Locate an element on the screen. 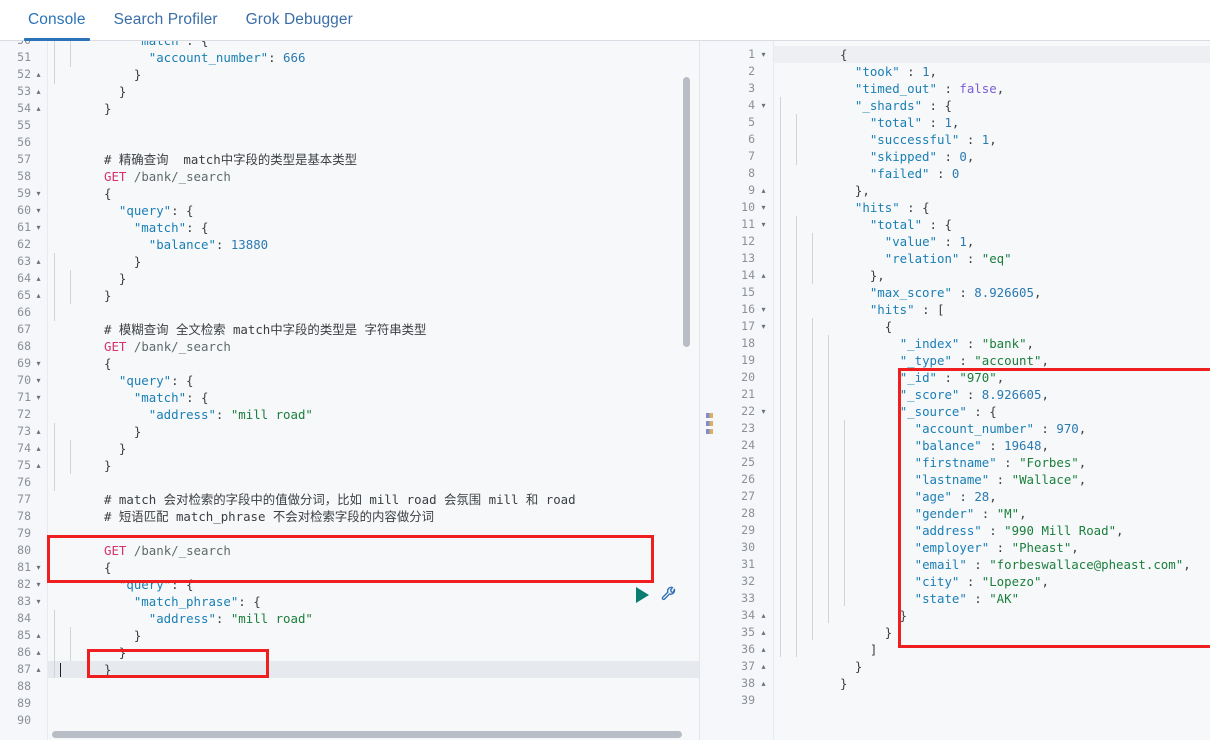 The width and height of the screenshot is (1210, 740). tab-search-profiler: Search Profiler is located at coordinates (166, 25).